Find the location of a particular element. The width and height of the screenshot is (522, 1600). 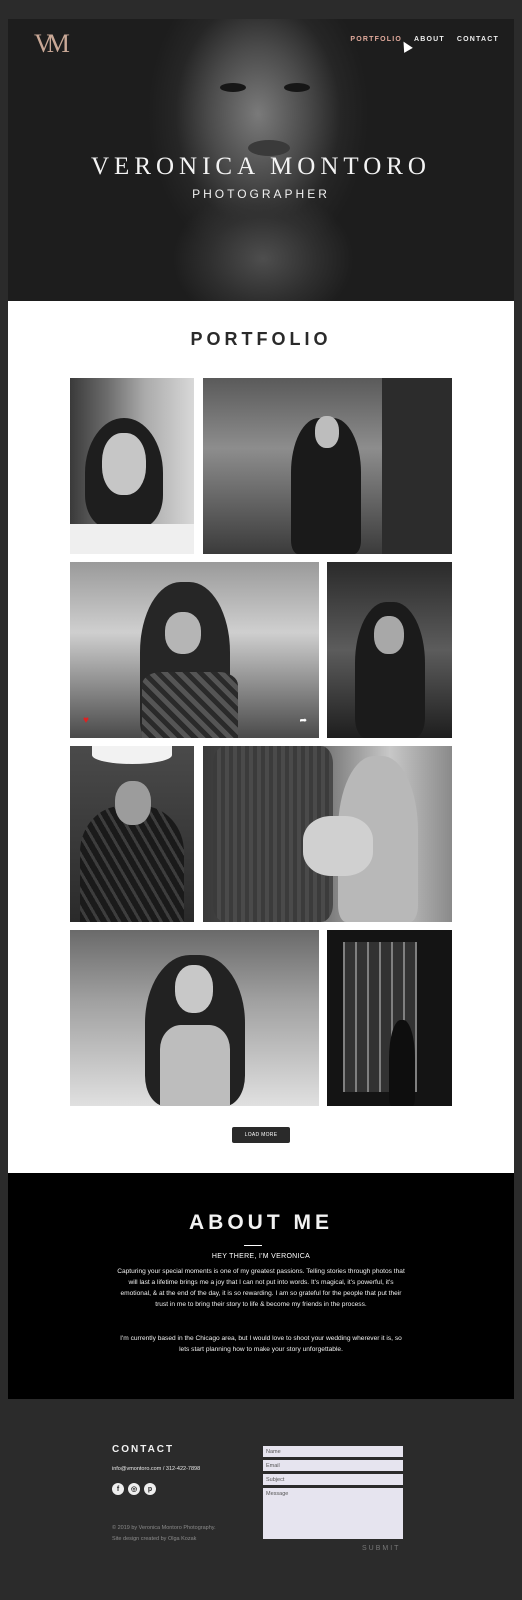

photo-woman-window is located at coordinates (389, 1018).